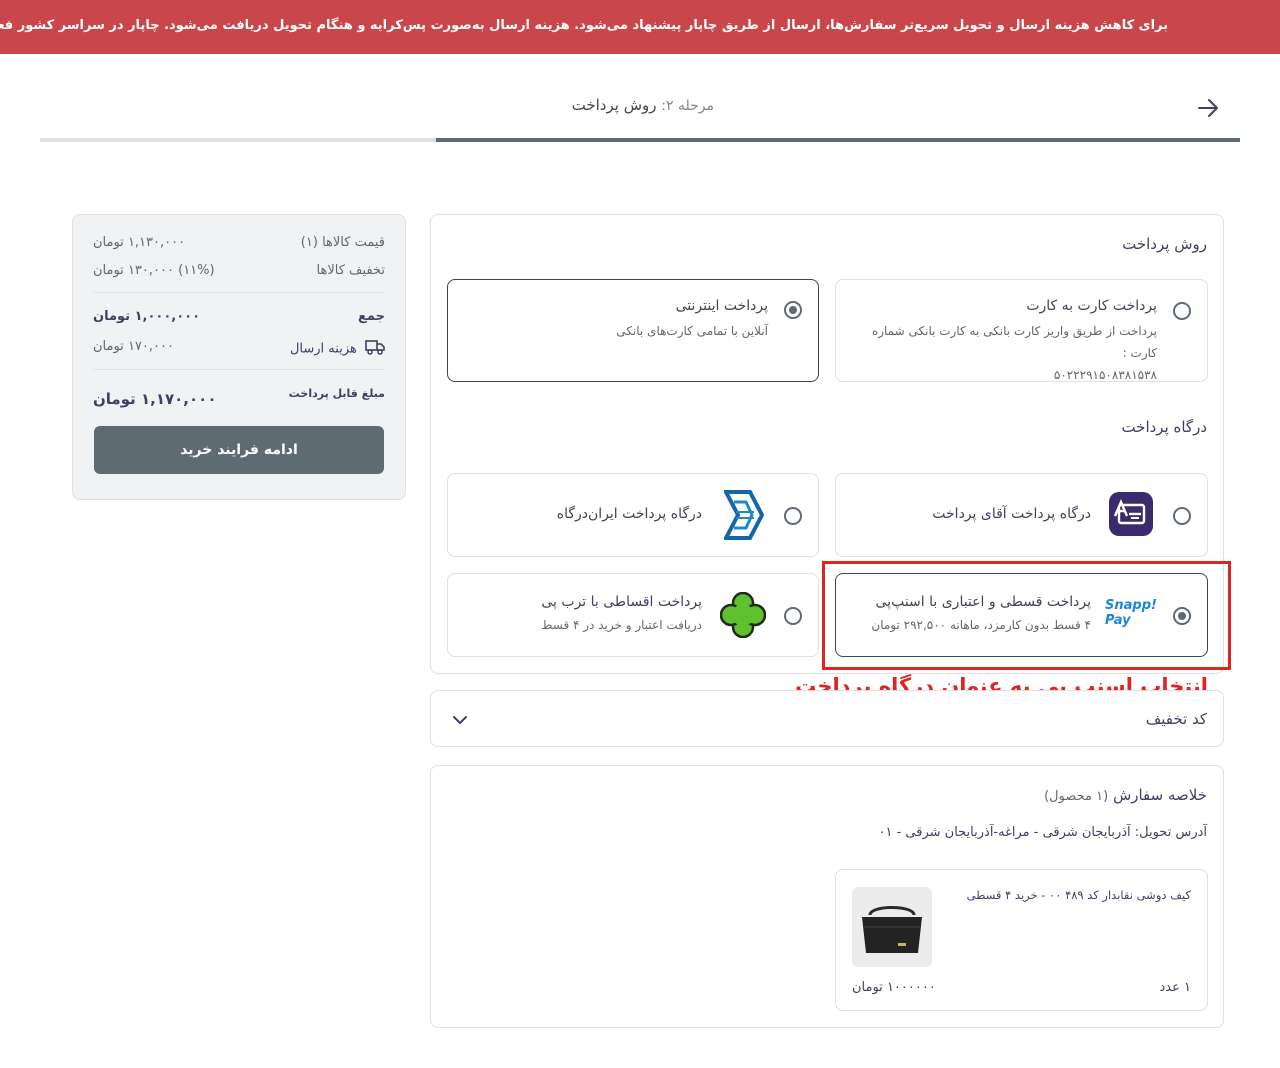 The height and width of the screenshot is (1068, 1280). I want to click on step-progress-fill, so click(838, 140).